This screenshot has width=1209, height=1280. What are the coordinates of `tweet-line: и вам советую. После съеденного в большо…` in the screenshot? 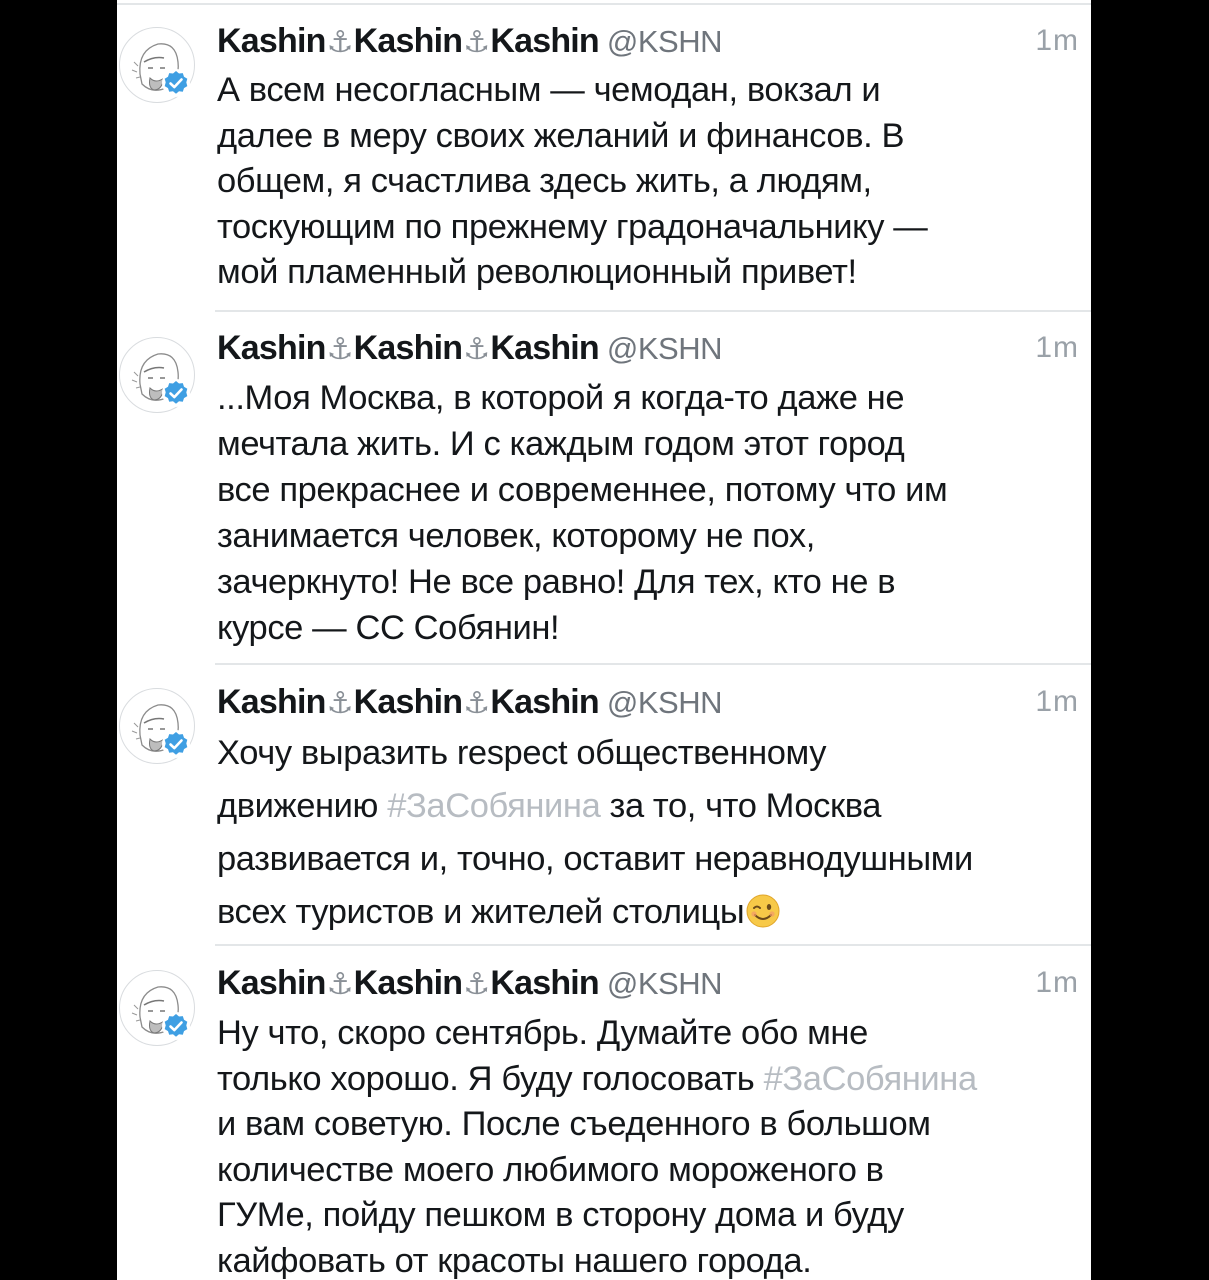 It's located at (574, 1124).